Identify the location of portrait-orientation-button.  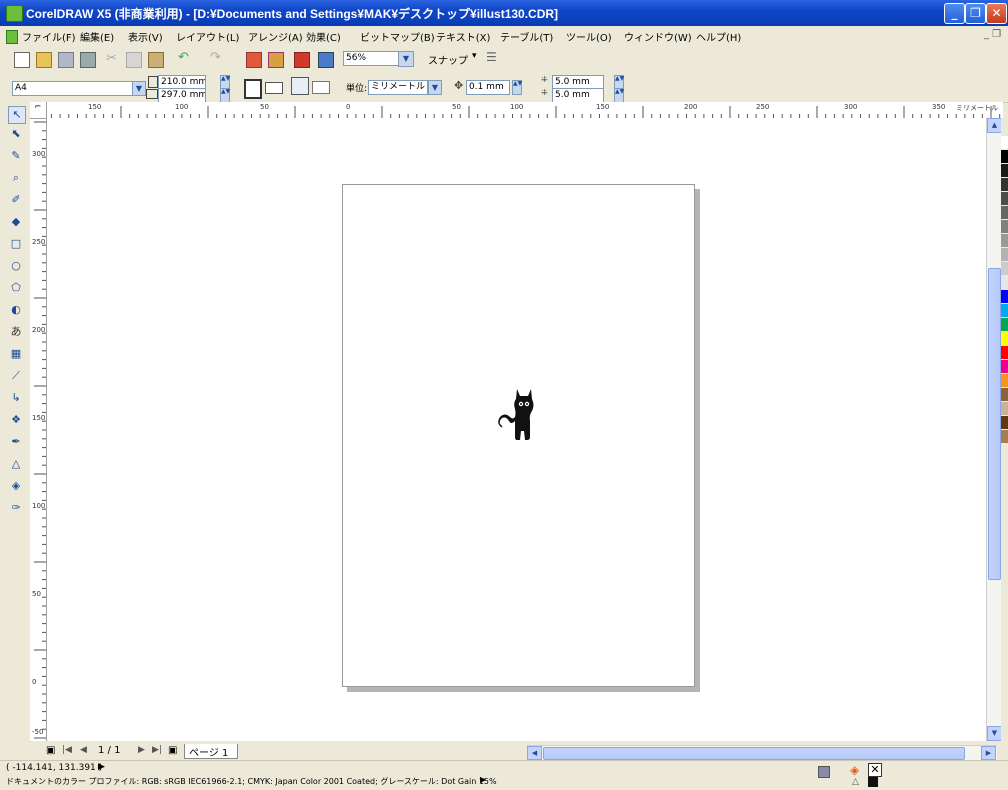
(253, 89).